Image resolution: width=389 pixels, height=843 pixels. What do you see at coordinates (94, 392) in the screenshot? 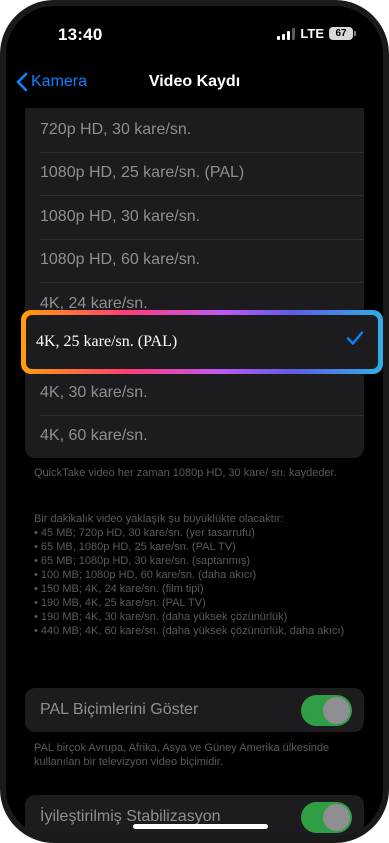
I see `format-option-label: 4K, 30 kare/sn.` at bounding box center [94, 392].